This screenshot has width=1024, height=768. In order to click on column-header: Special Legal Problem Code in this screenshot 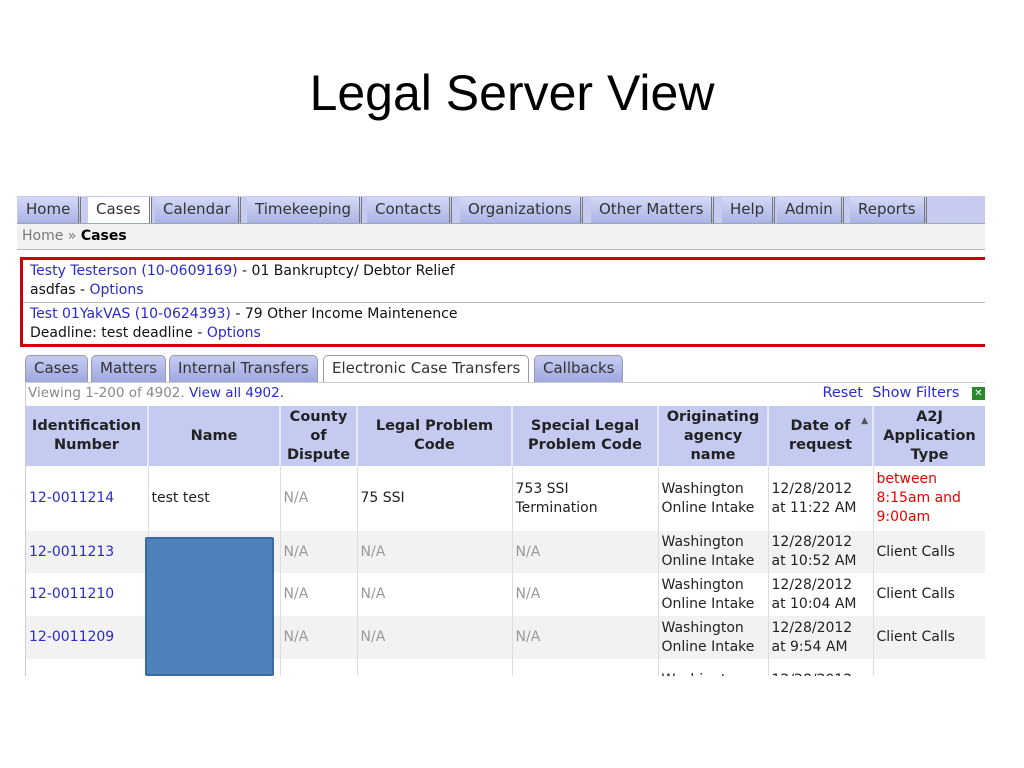, I will do `click(585, 436)`.